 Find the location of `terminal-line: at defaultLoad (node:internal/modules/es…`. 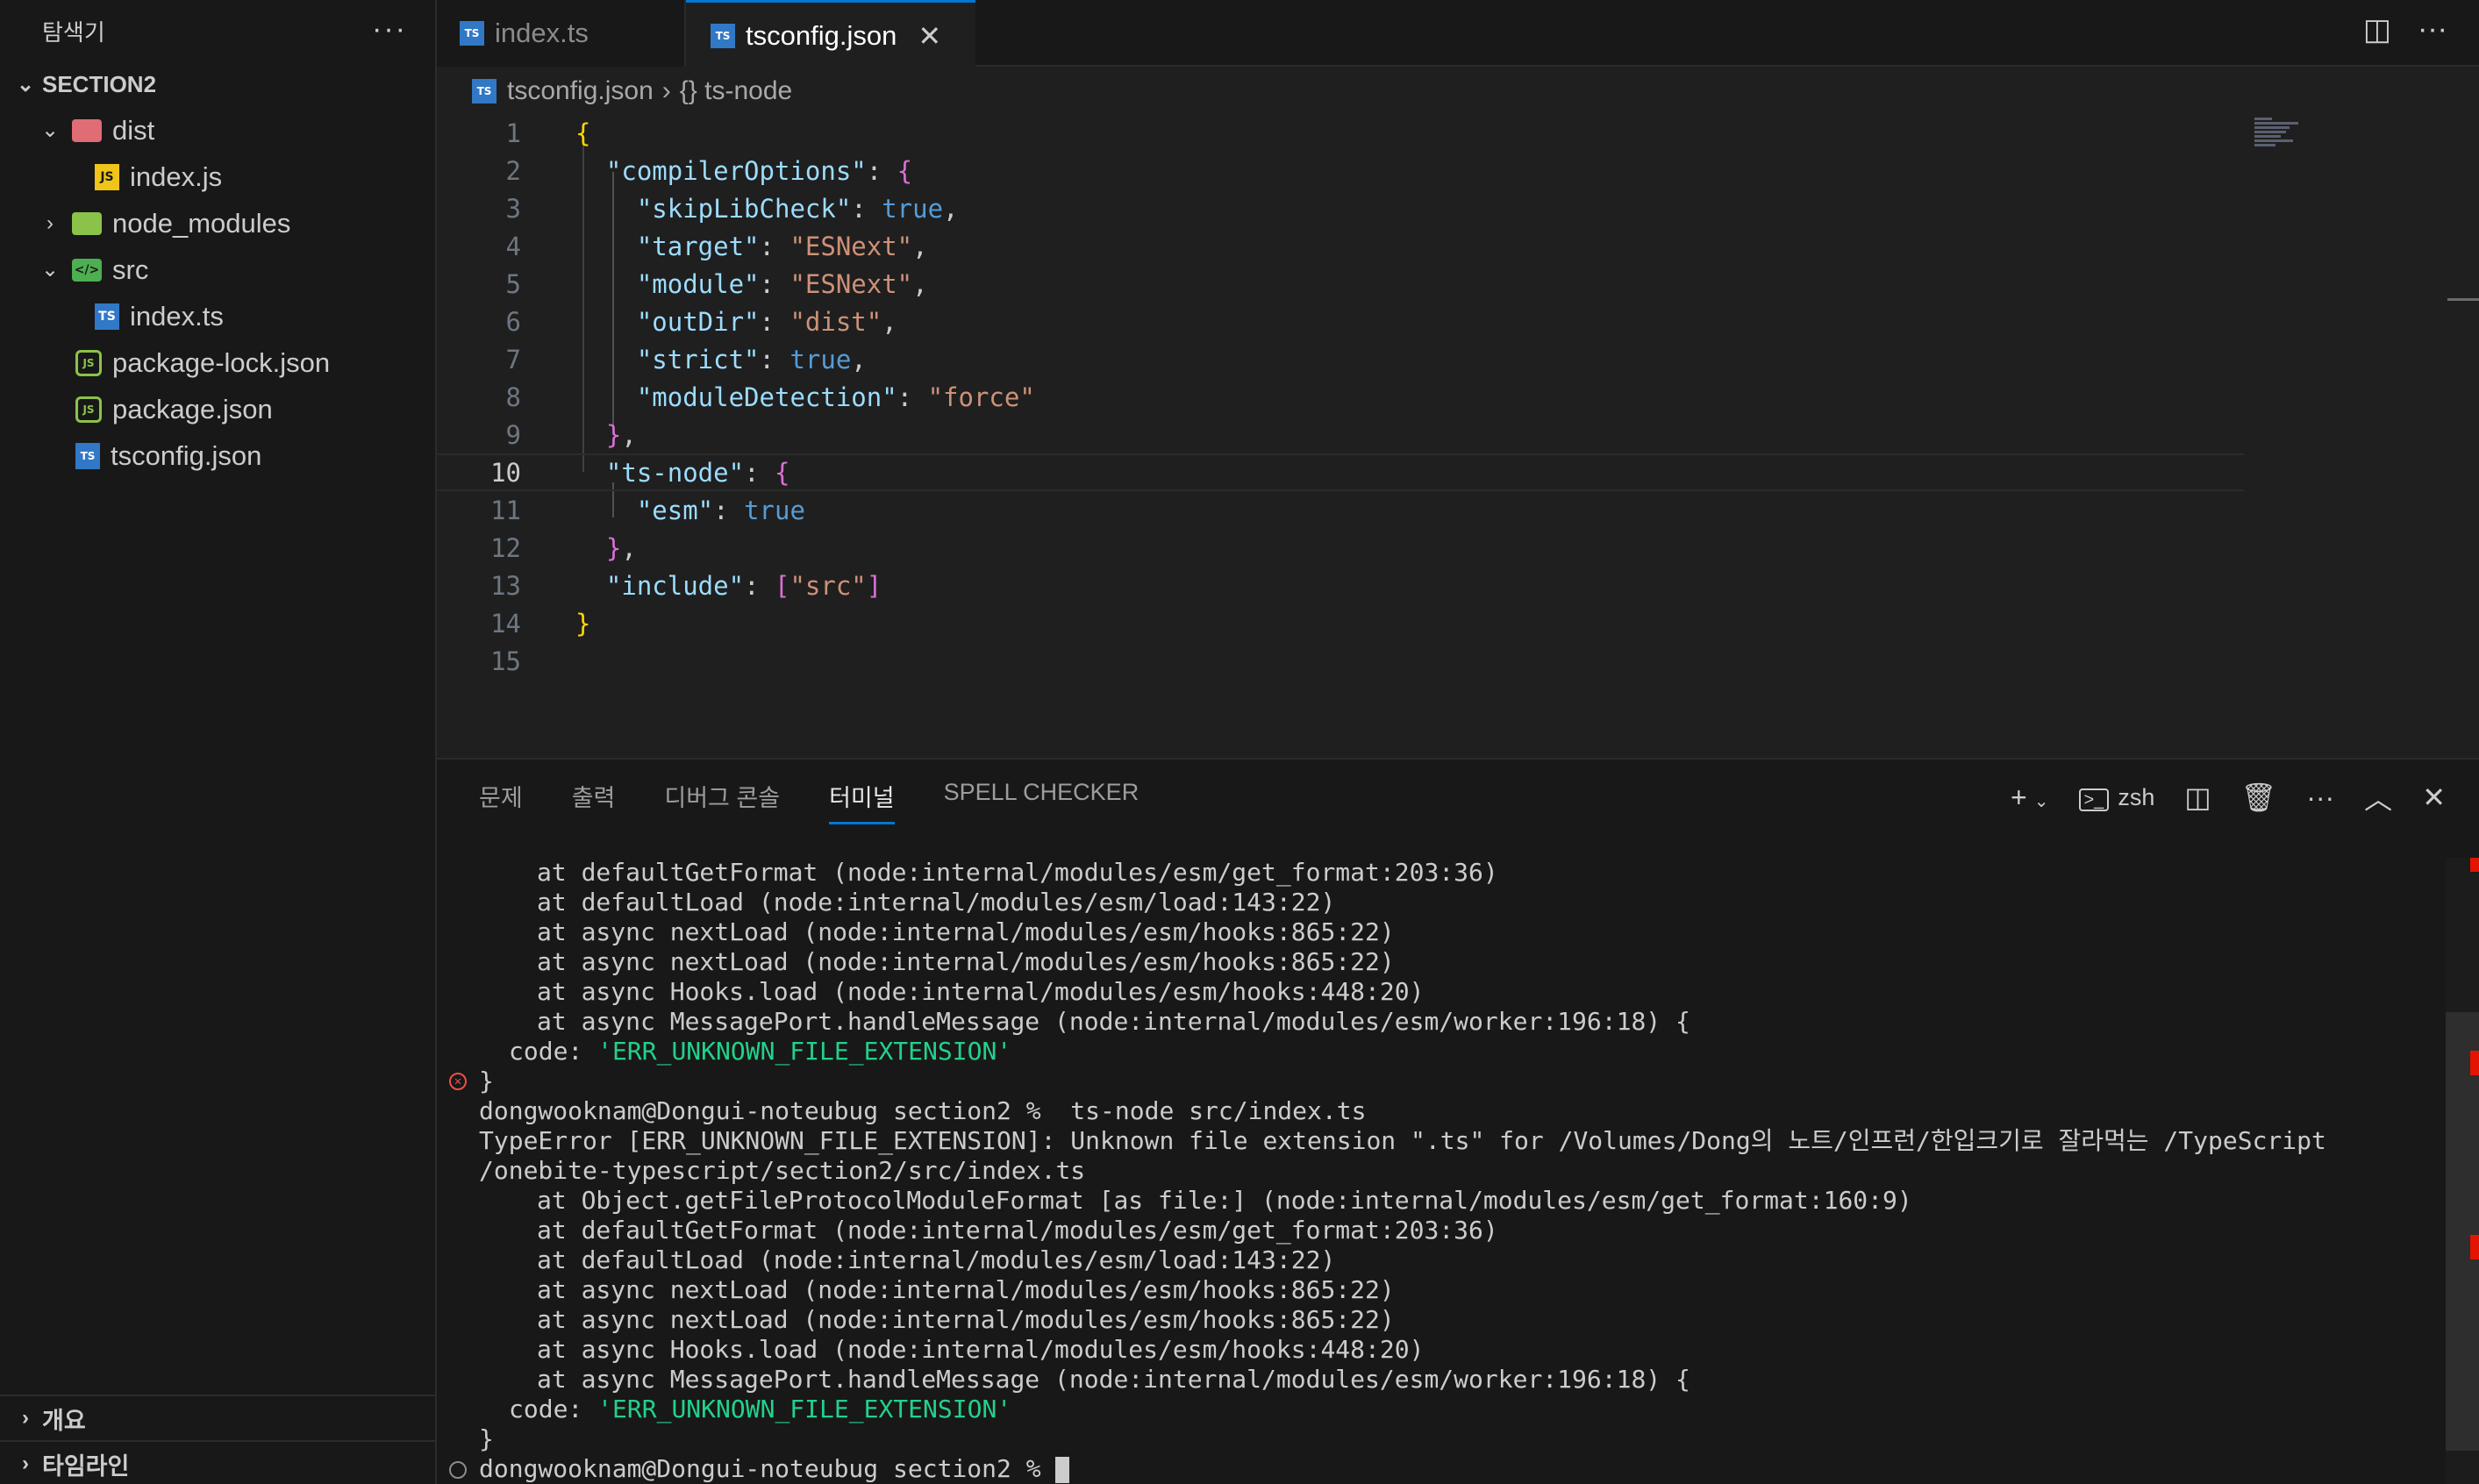

terminal-line: at defaultLoad (node:internal/modules/es… is located at coordinates (936, 1260).